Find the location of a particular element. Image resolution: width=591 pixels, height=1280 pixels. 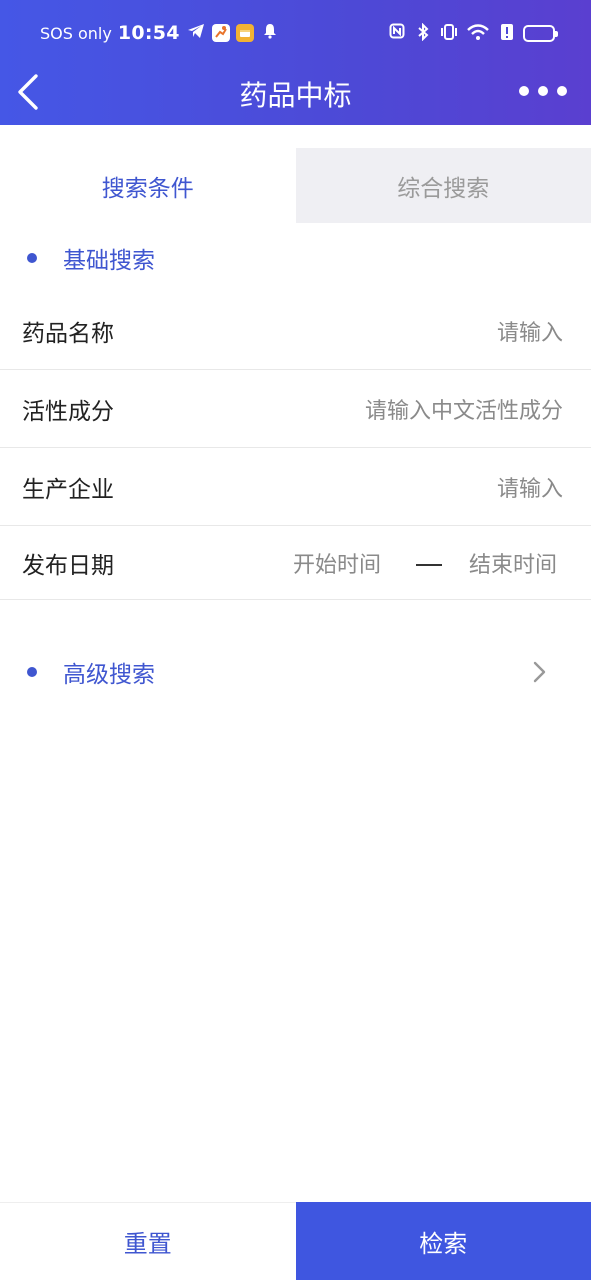

active-ingredient-input: 请输入中文活性成分 is located at coordinates (464, 409).